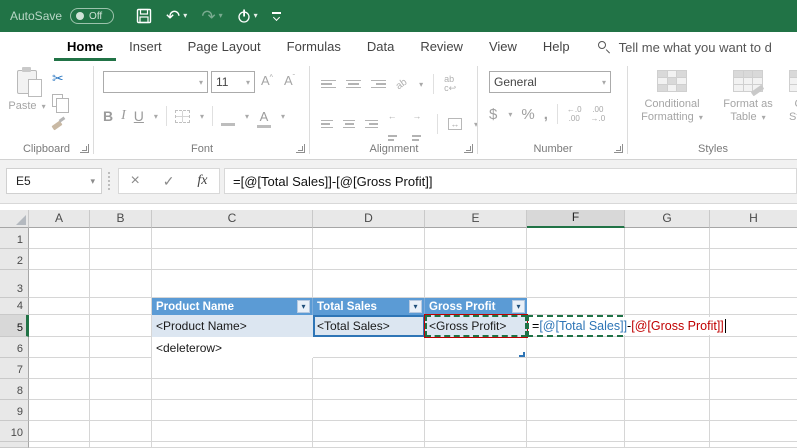 Image resolution: width=797 pixels, height=448 pixels. Describe the element at coordinates (156, 116) in the screenshot. I see `underline-dropdown-icon: ▾` at that location.